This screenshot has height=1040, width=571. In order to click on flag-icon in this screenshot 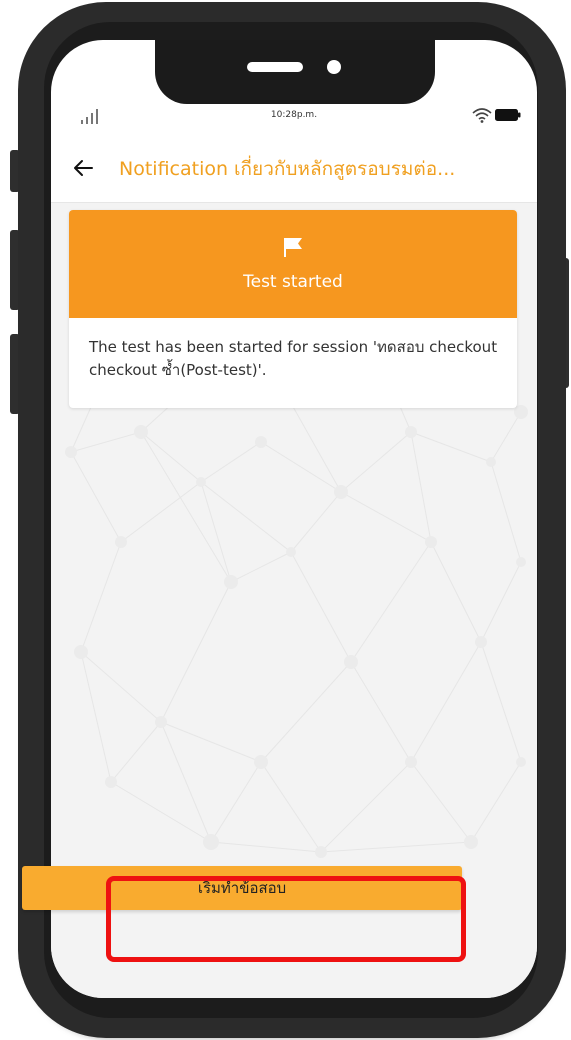, I will do `click(293, 247)`.